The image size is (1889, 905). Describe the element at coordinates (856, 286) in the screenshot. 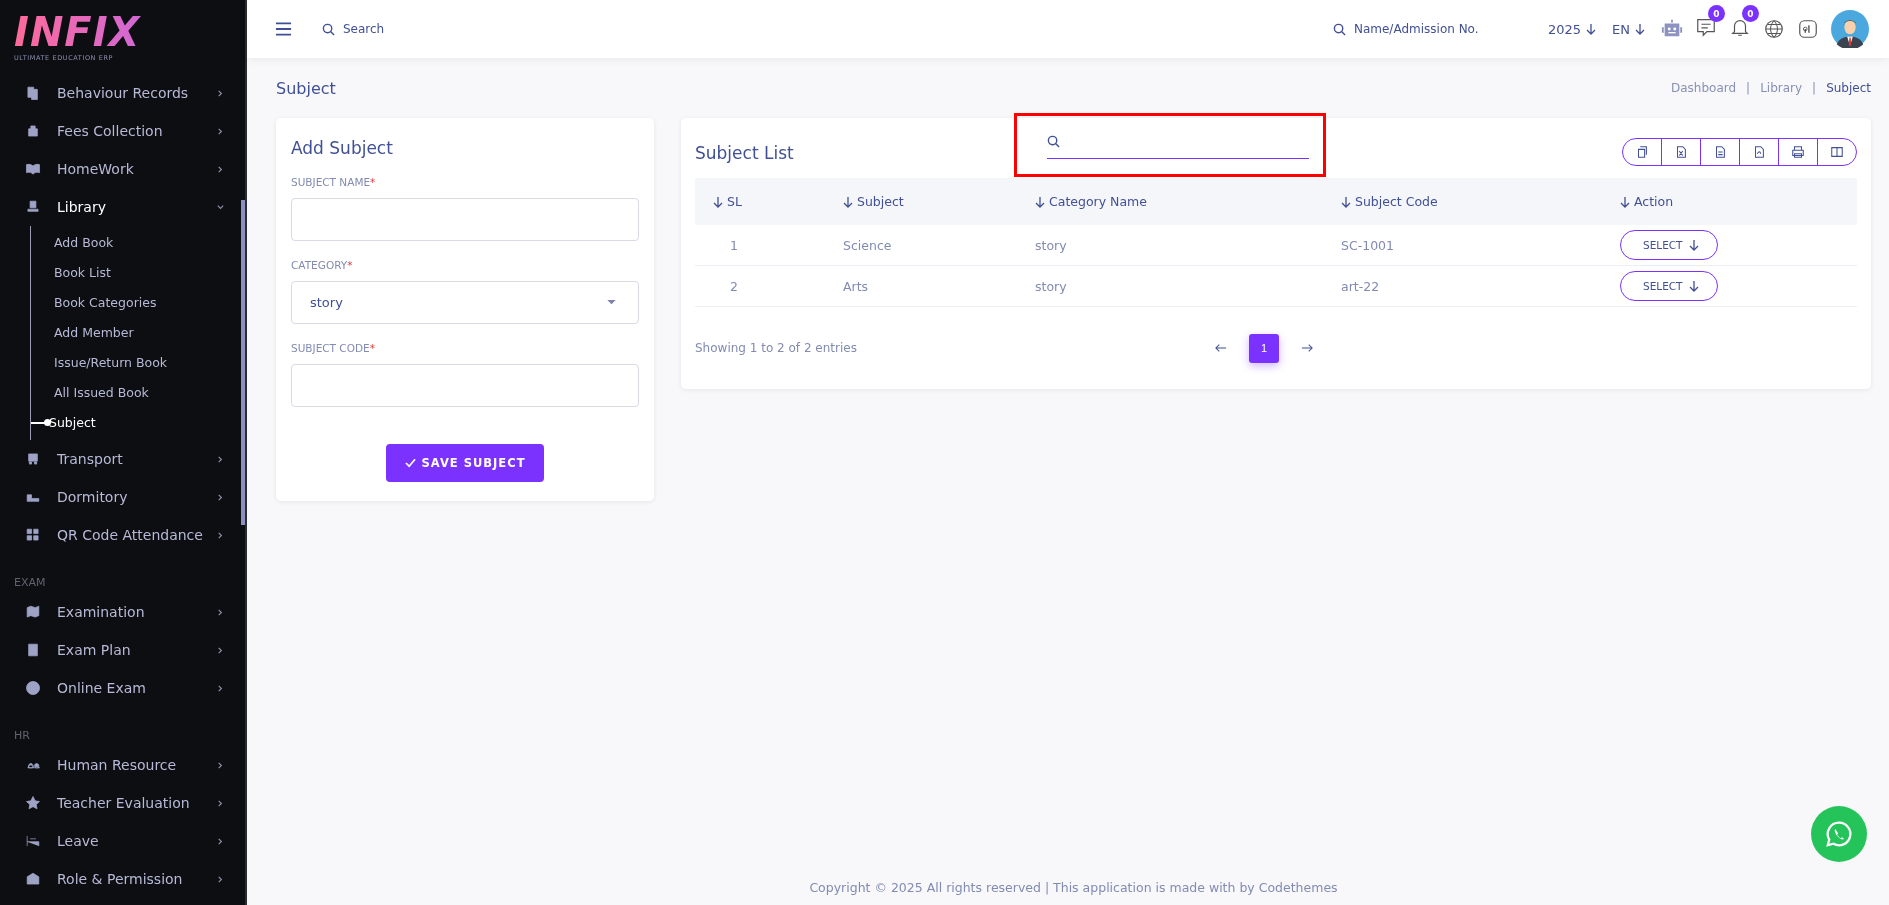

I see `table-cell-text: Arts` at that location.